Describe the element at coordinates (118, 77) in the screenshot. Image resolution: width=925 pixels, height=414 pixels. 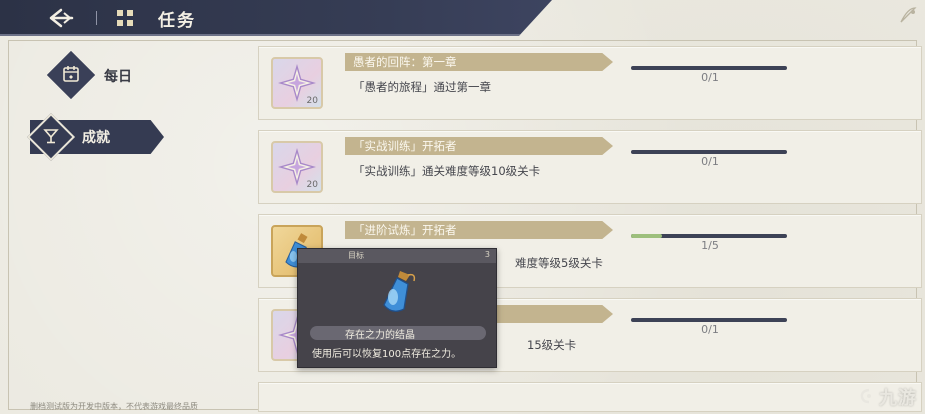
I see `nav-item-label: 每日` at that location.